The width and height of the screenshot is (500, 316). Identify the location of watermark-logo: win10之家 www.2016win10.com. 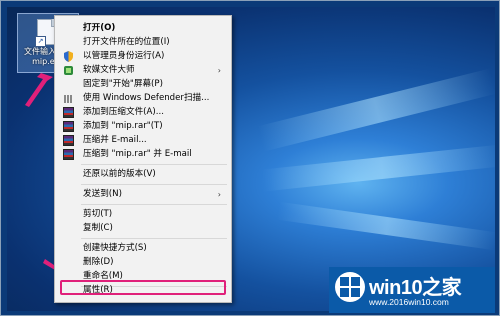
(412, 290).